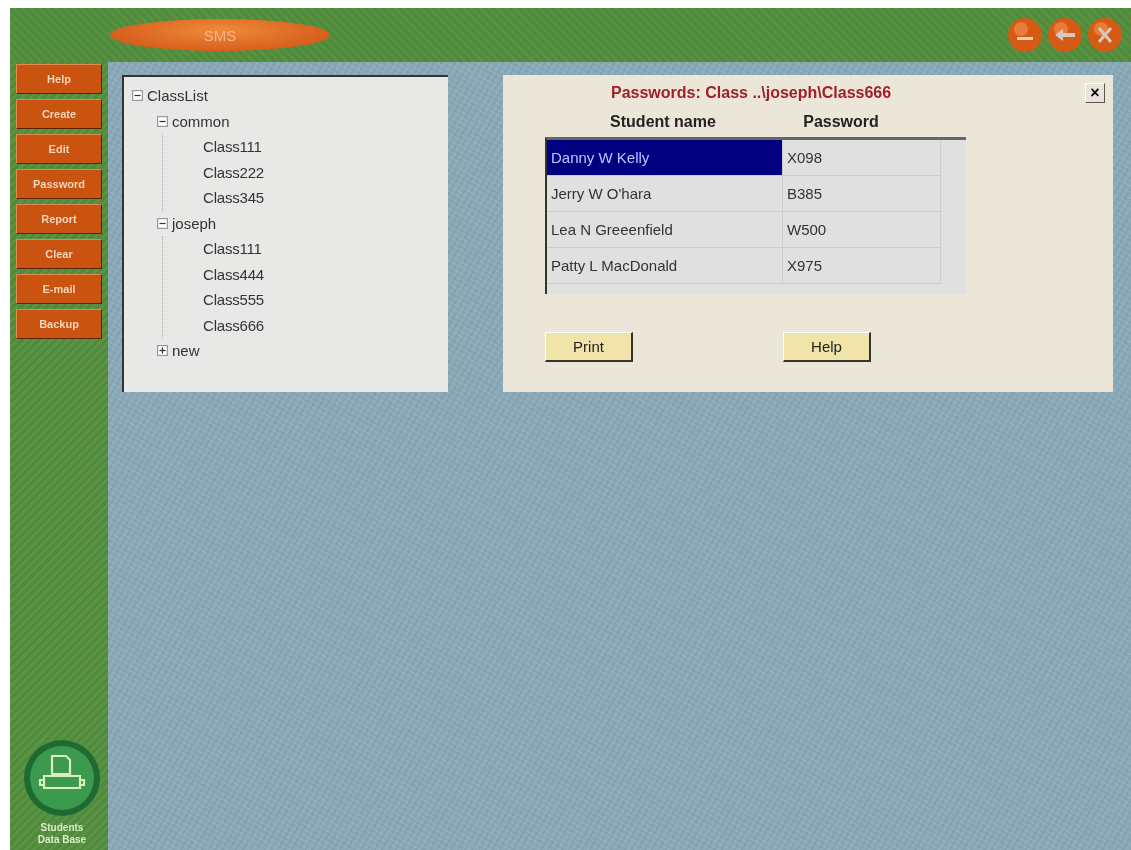 The width and height of the screenshot is (1131, 850). What do you see at coordinates (233, 325) in the screenshot?
I see `tree-item: Class666` at bounding box center [233, 325].